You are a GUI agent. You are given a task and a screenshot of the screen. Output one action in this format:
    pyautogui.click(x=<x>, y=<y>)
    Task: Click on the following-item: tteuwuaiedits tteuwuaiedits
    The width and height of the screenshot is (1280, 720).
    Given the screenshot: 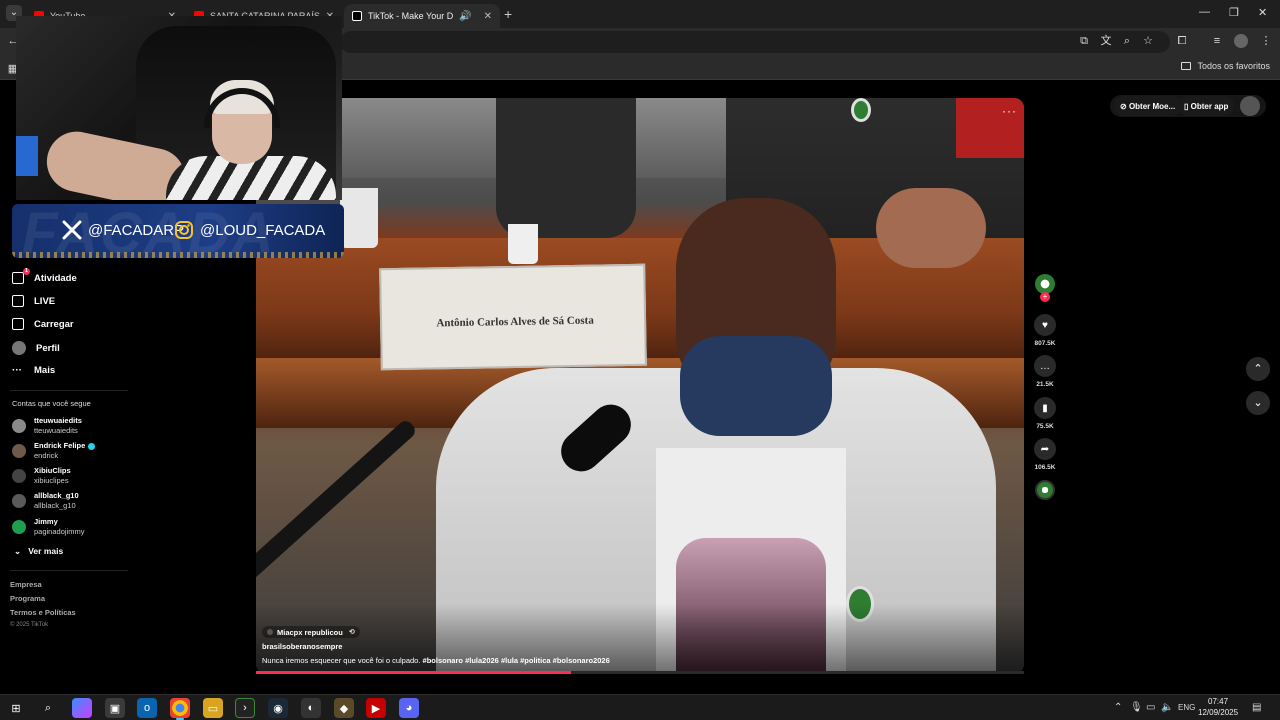 What is the action you would take?
    pyautogui.click(x=47, y=426)
    